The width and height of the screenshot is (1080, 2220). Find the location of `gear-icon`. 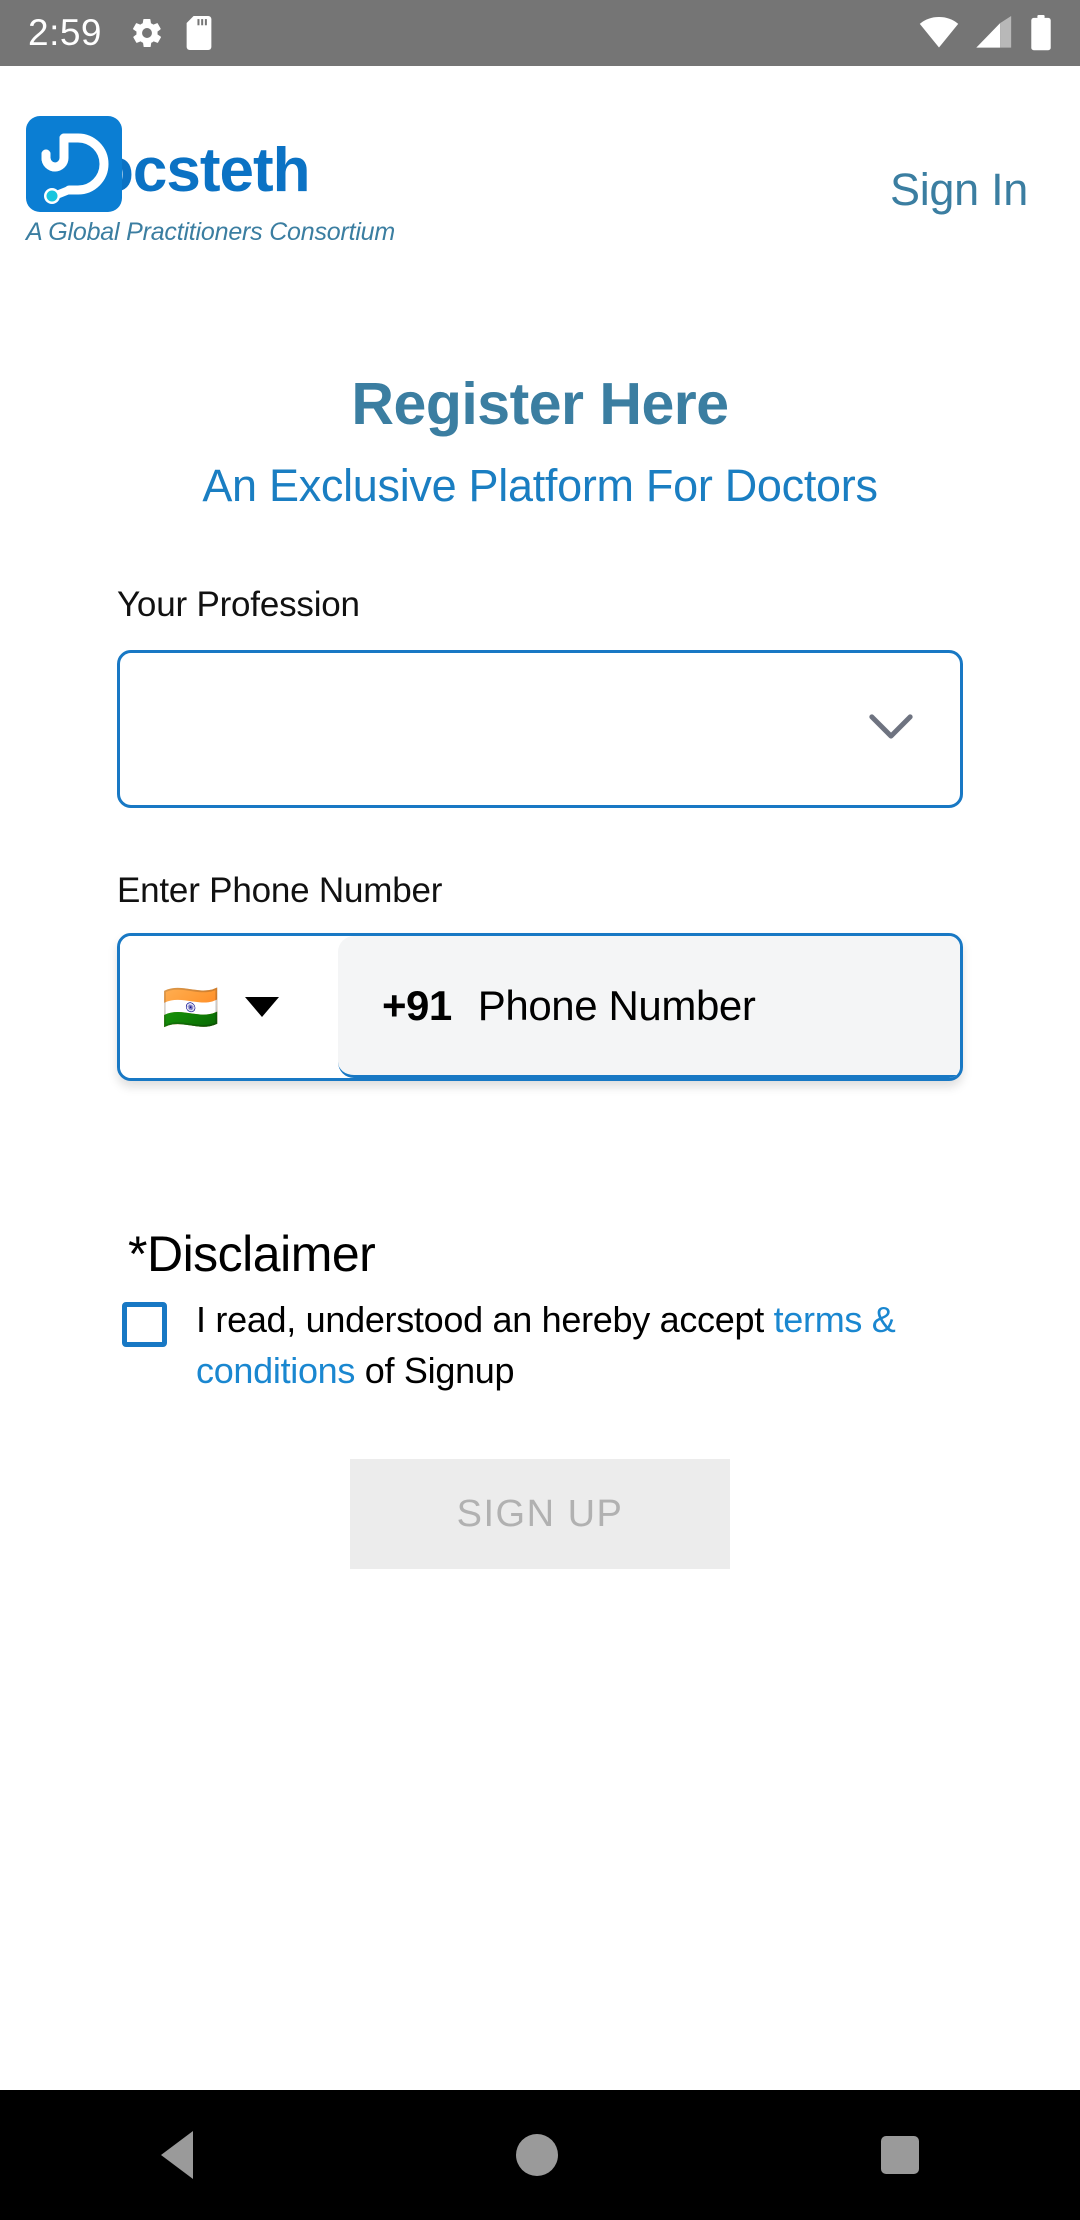

gear-icon is located at coordinates (147, 33).